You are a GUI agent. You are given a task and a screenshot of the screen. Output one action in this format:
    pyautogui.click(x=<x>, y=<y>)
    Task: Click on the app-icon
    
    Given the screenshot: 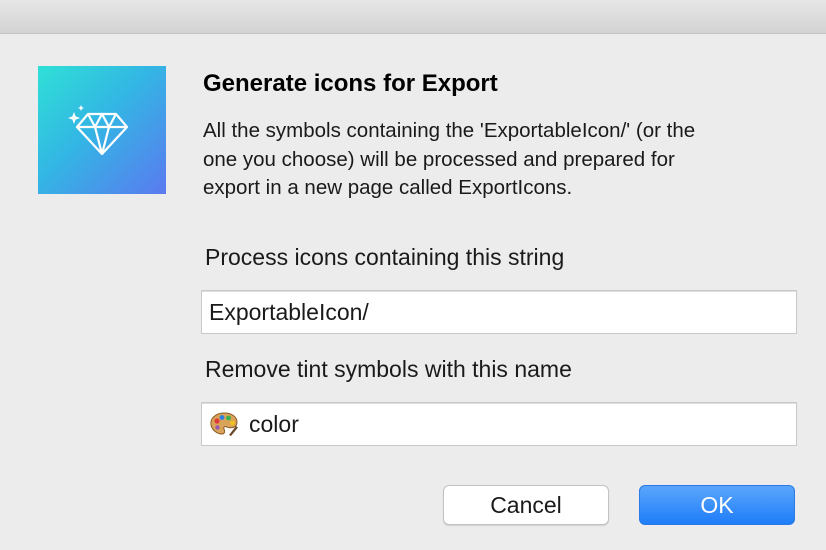 What is the action you would take?
    pyautogui.click(x=102, y=130)
    